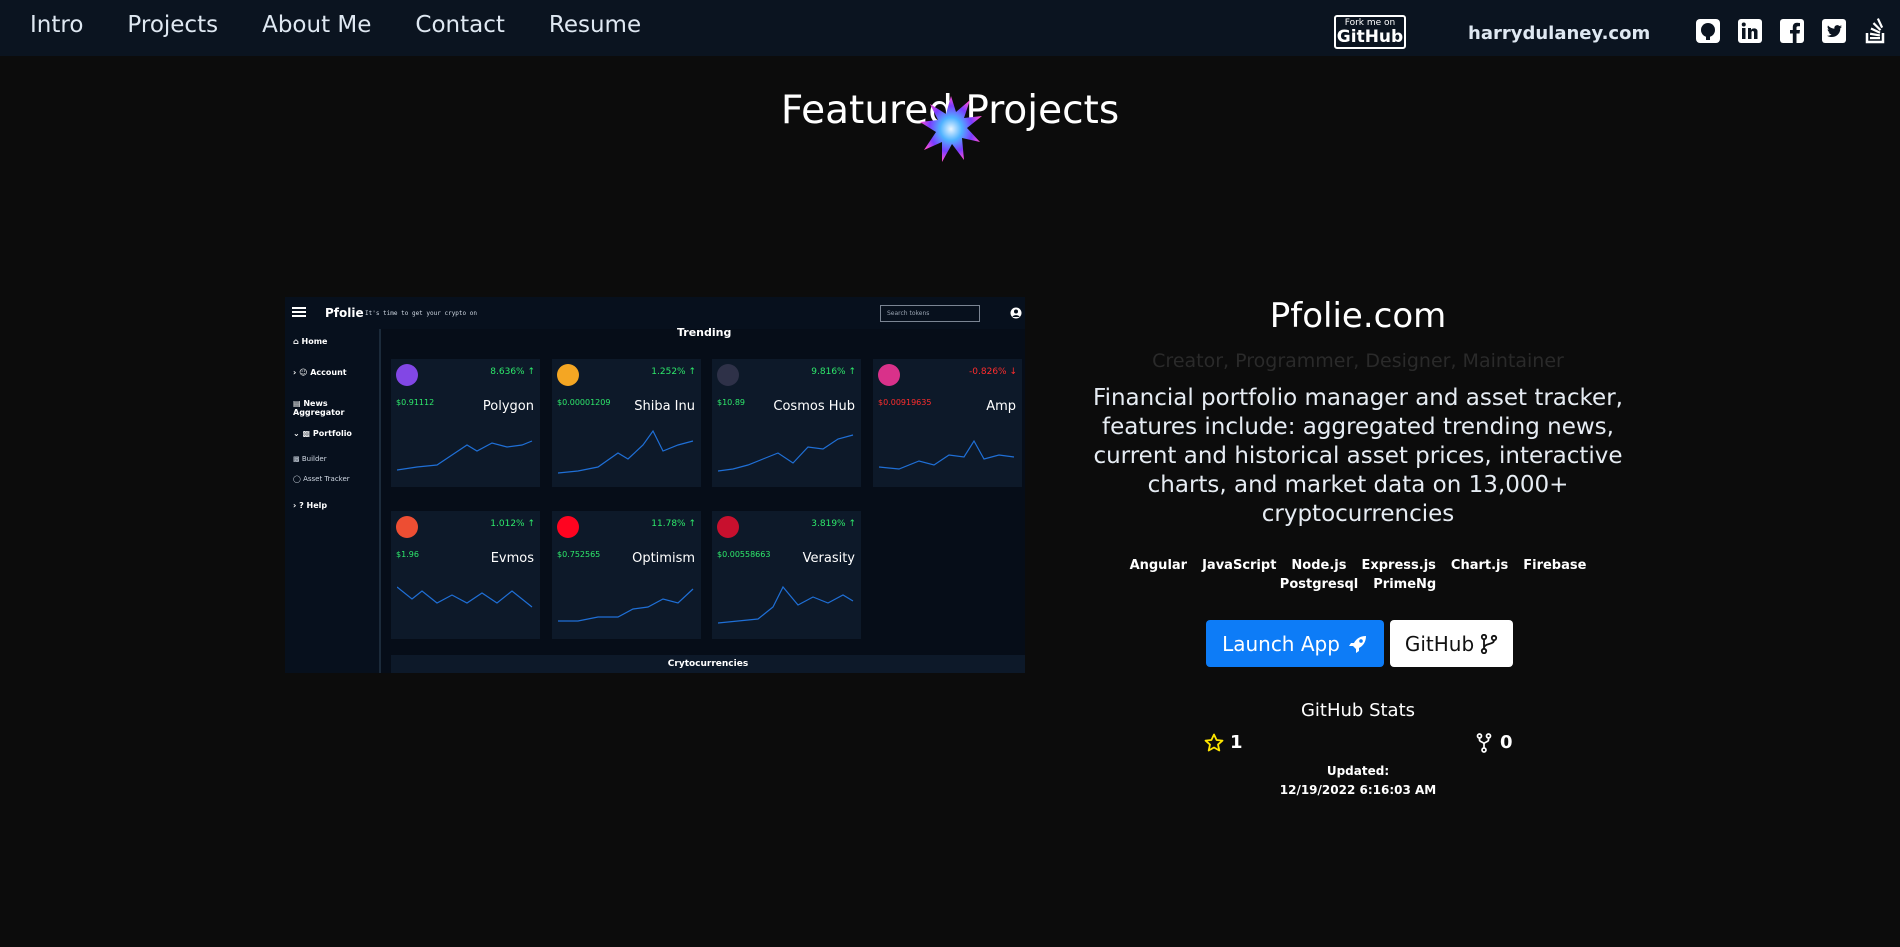 The height and width of the screenshot is (947, 1900). I want to click on tag-angular: Angular, so click(1158, 565).